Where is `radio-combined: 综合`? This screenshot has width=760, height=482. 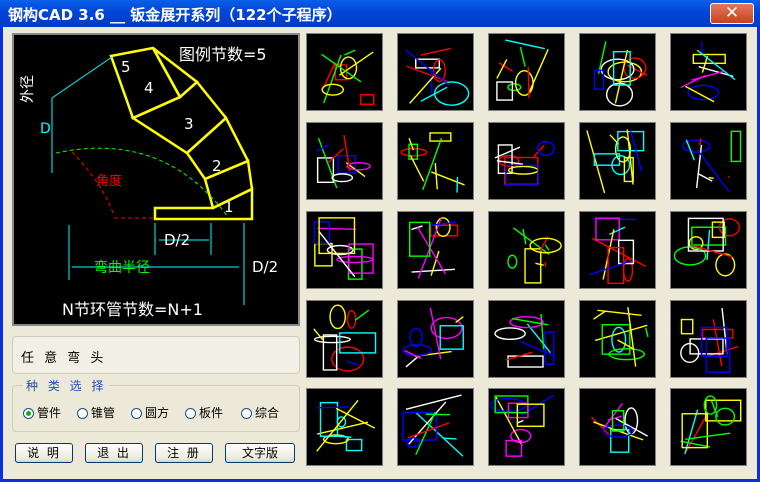
radio-combined: 综合 is located at coordinates (260, 412).